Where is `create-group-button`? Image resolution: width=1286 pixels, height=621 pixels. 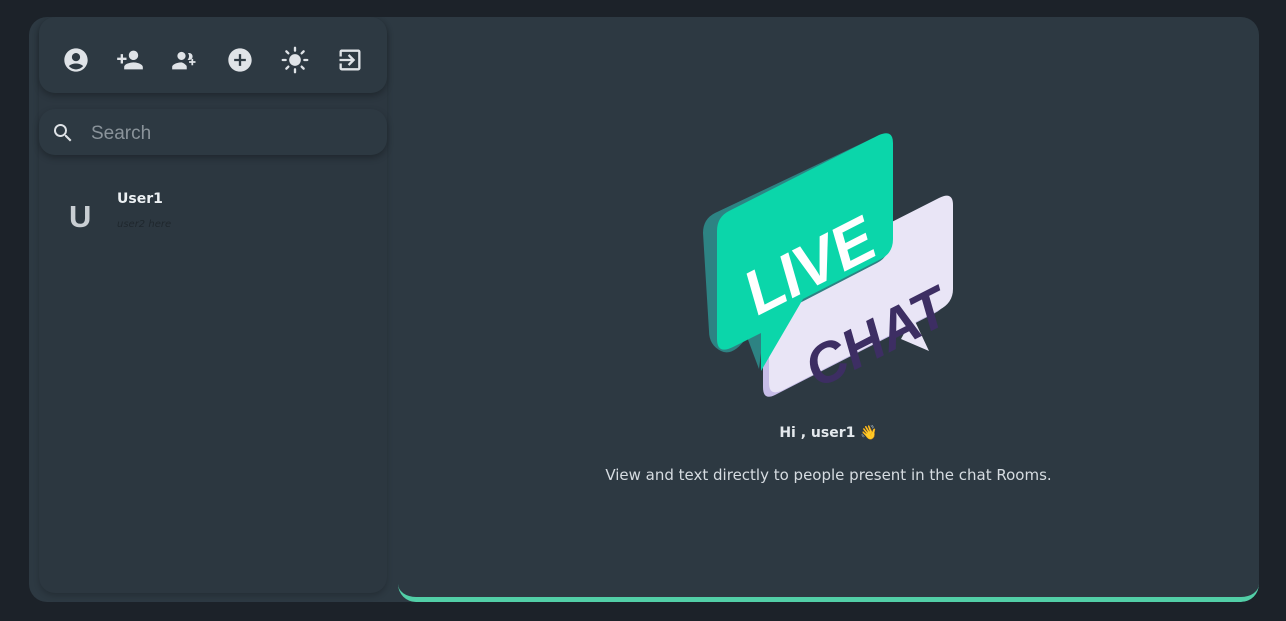
create-group-button is located at coordinates (185, 60).